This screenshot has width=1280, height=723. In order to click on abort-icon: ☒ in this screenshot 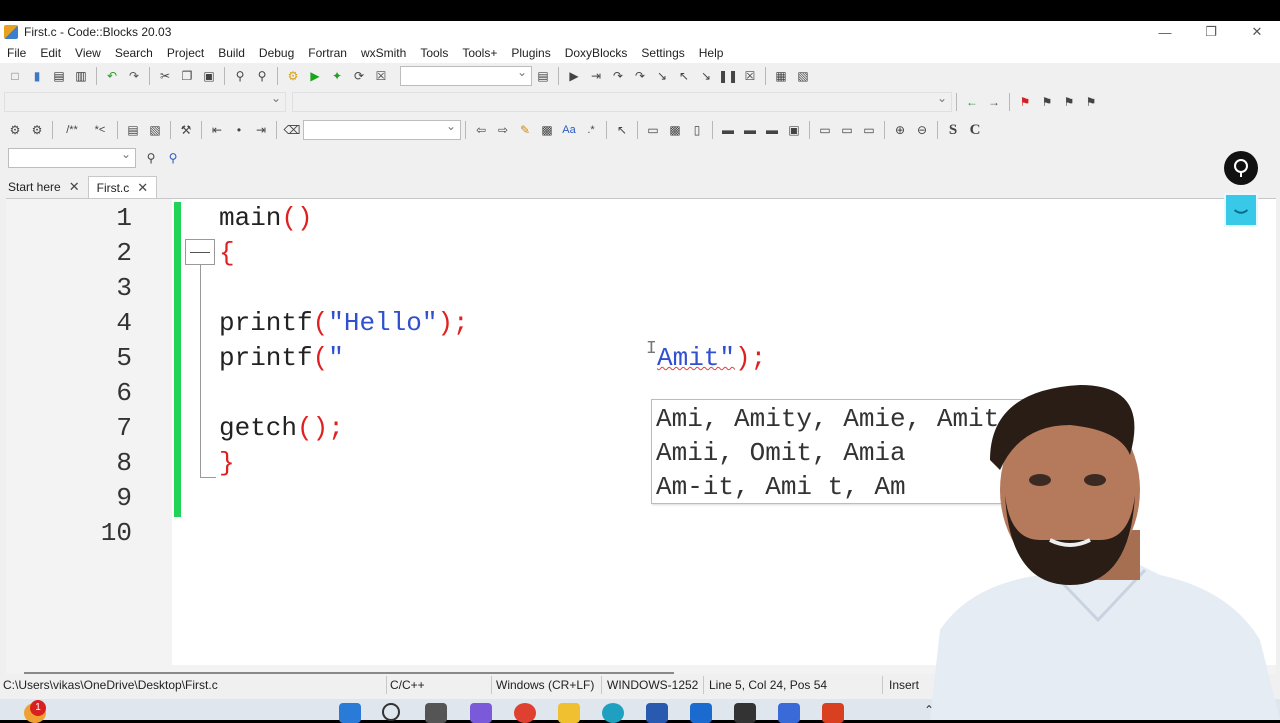, I will do `click(381, 76)`.